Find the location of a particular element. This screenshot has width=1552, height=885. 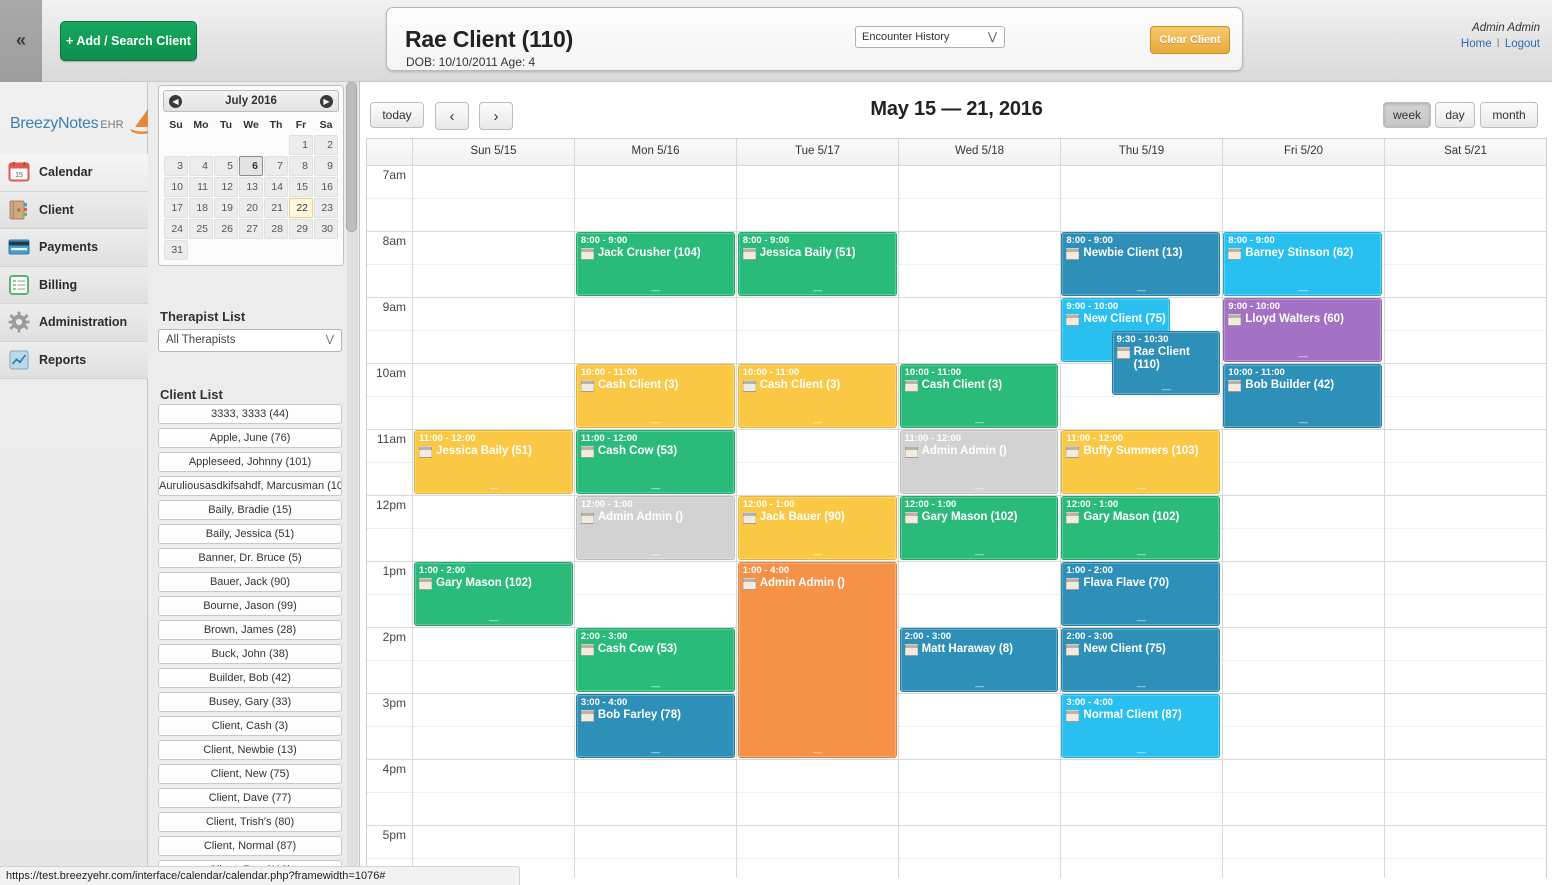

calendar-event: 11:00 - 12:00 Admin Admin () — is located at coordinates (979, 462).